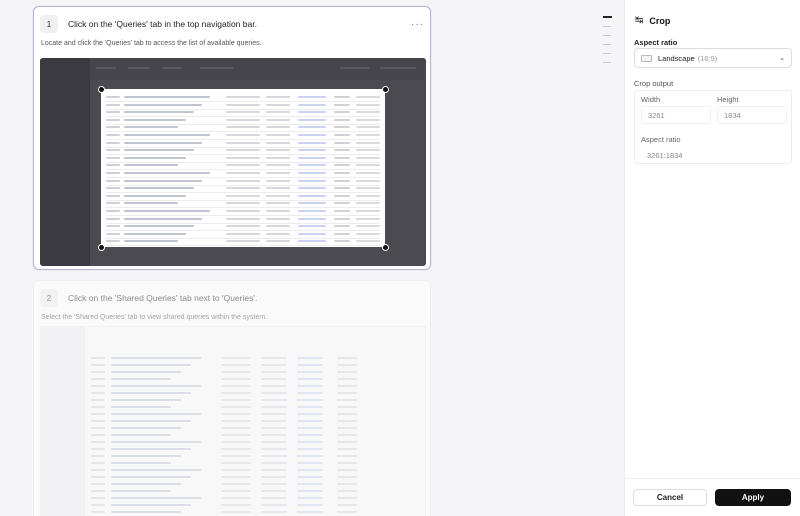 The image size is (800, 516). Describe the element at coordinates (101, 247) in the screenshot. I see `crop-handle-bottom-left` at that location.